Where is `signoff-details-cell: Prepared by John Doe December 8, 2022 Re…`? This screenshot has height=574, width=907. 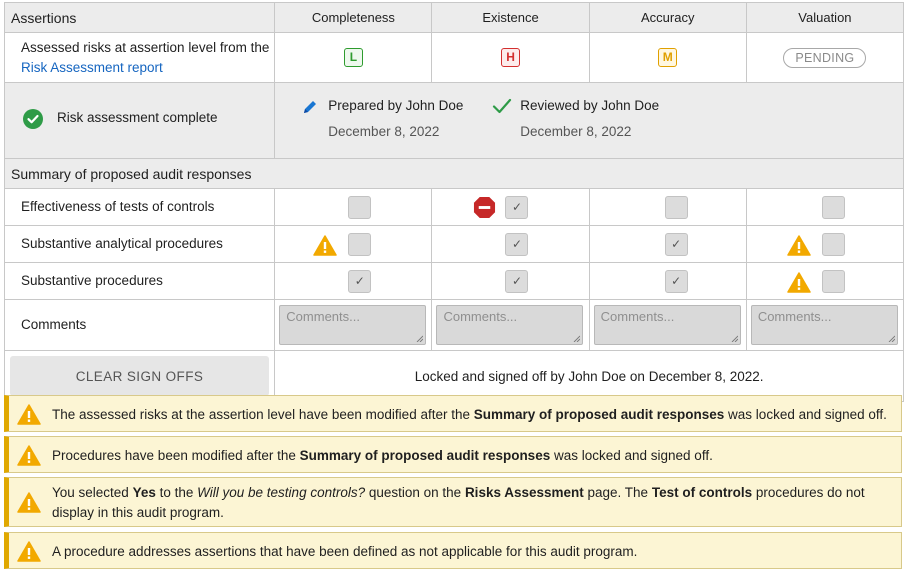
signoff-details-cell: Prepared by John Doe December 8, 2022 Re… is located at coordinates (589, 120).